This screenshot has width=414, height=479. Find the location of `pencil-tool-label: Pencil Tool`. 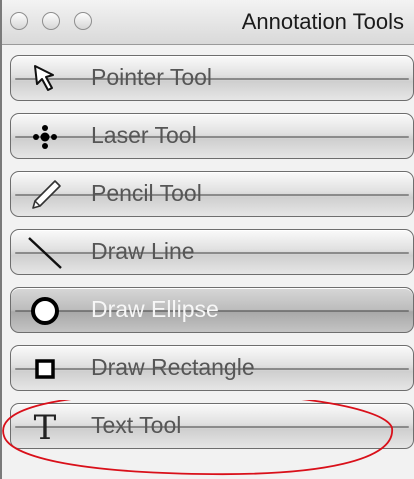

pencil-tool-label: Pencil Tool is located at coordinates (146, 193).